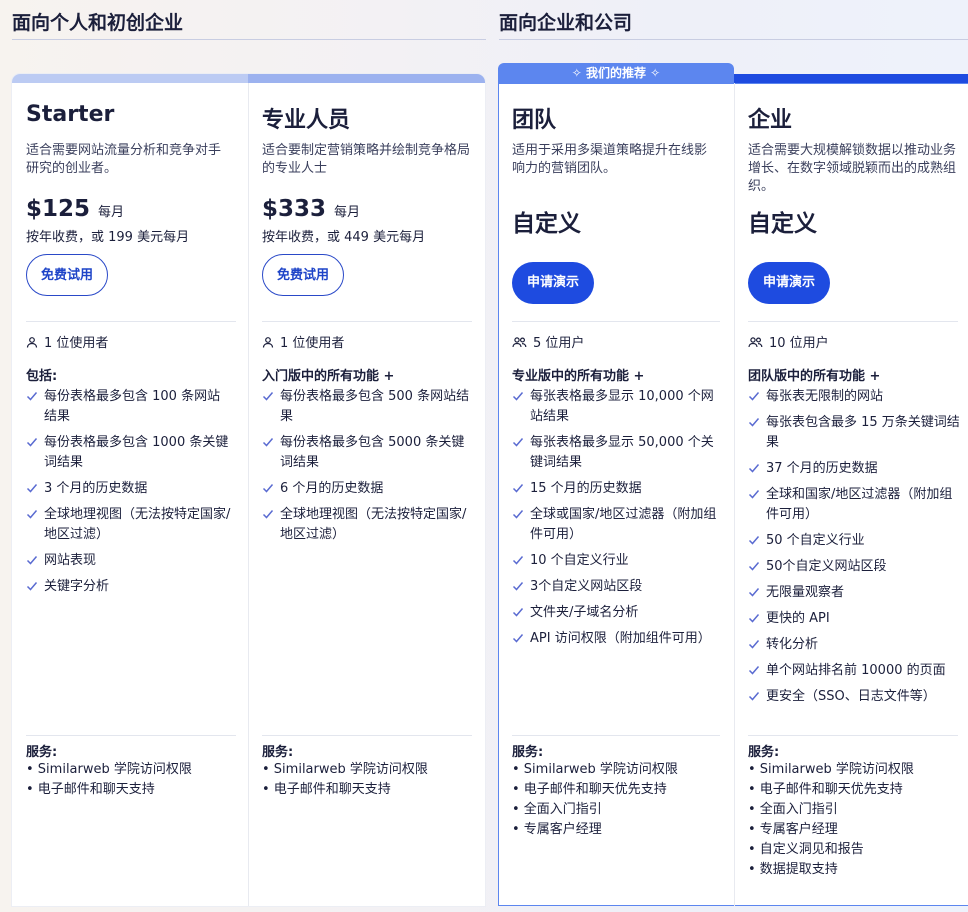  What do you see at coordinates (815, 540) in the screenshot?
I see `feature-text: 50 个自定义行业` at bounding box center [815, 540].